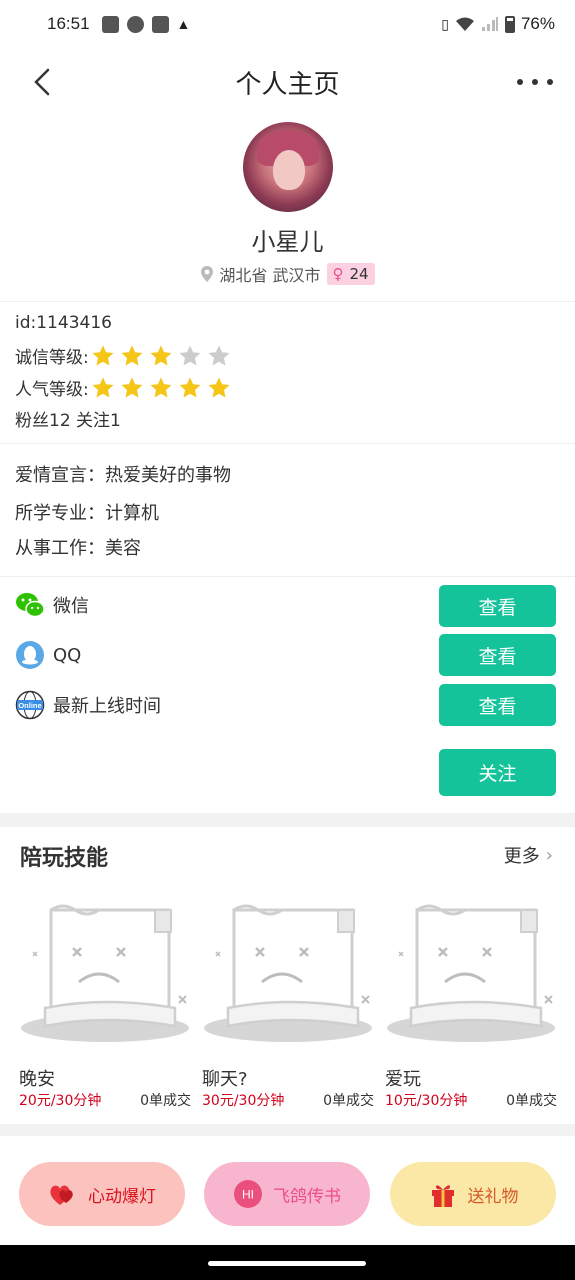  Describe the element at coordinates (68, 23) in the screenshot. I see `status-time: 16:51` at that location.